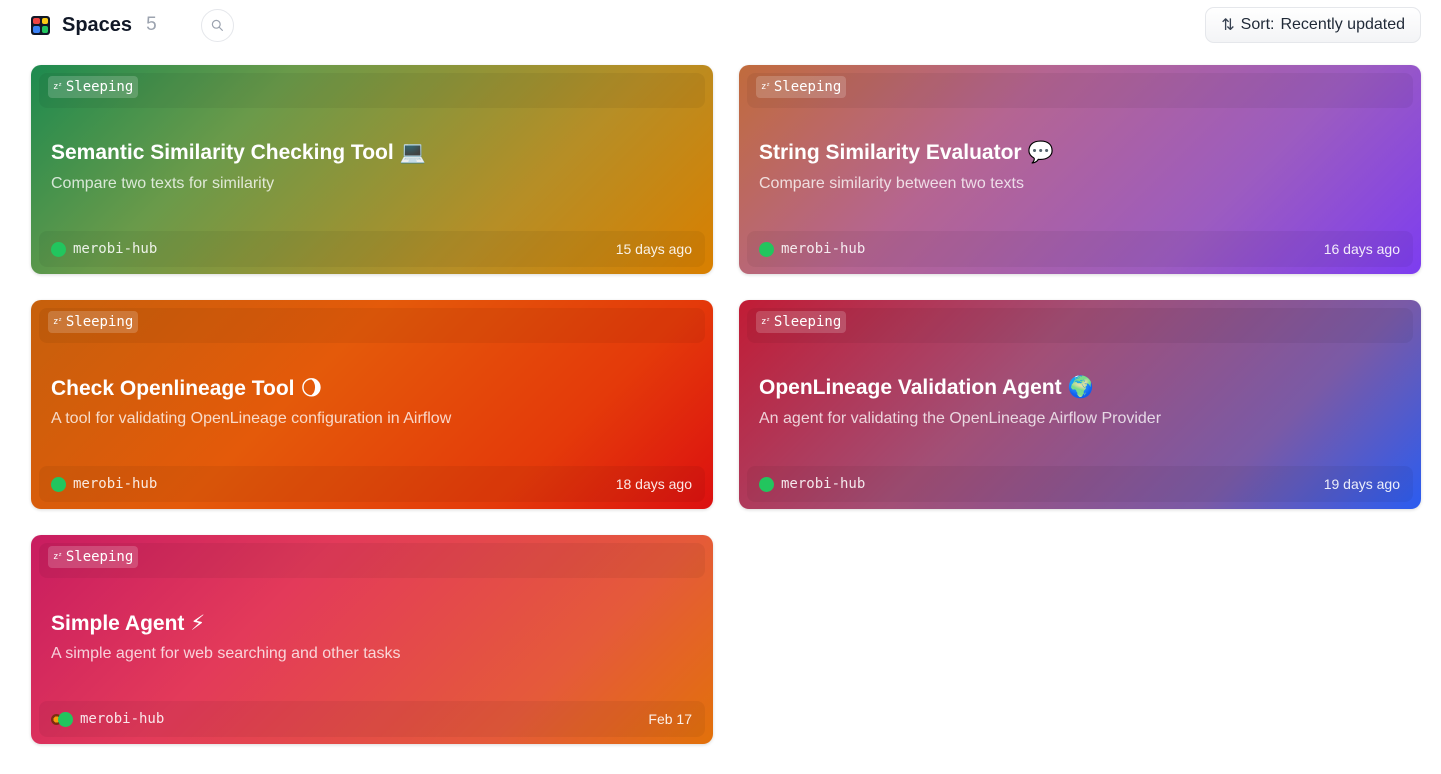 This screenshot has width=1441, height=774. I want to click on card-title-text: Simple Agent, so click(118, 623).